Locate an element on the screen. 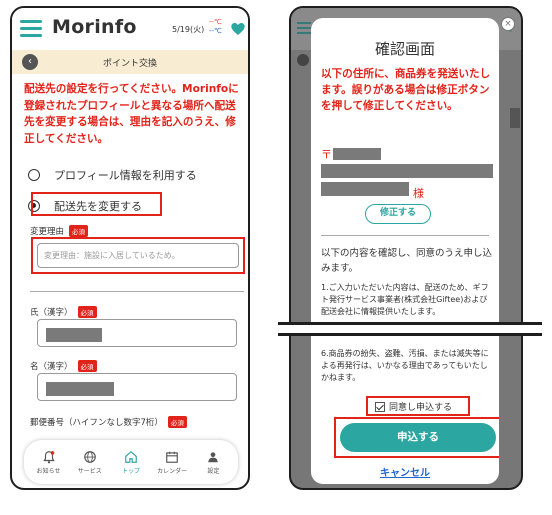 The width and height of the screenshot is (552, 515). sub-header-bar: ポイント交換 ‹ is located at coordinates (130, 62).